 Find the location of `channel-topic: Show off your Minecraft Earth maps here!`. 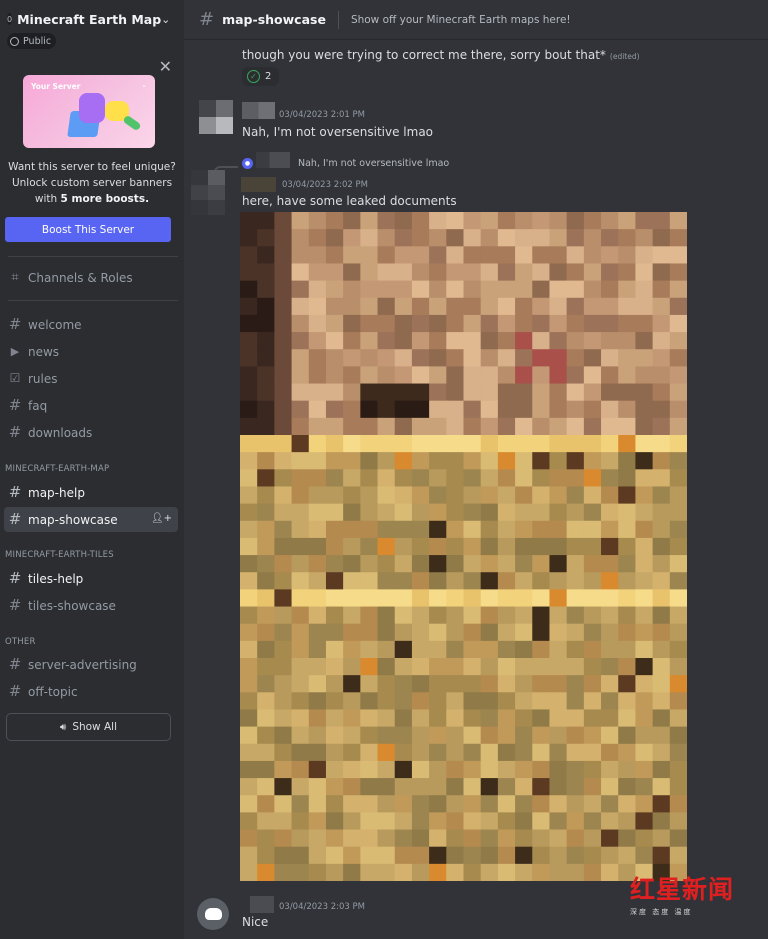

channel-topic: Show off your Minecraft Earth maps here! is located at coordinates (461, 20).